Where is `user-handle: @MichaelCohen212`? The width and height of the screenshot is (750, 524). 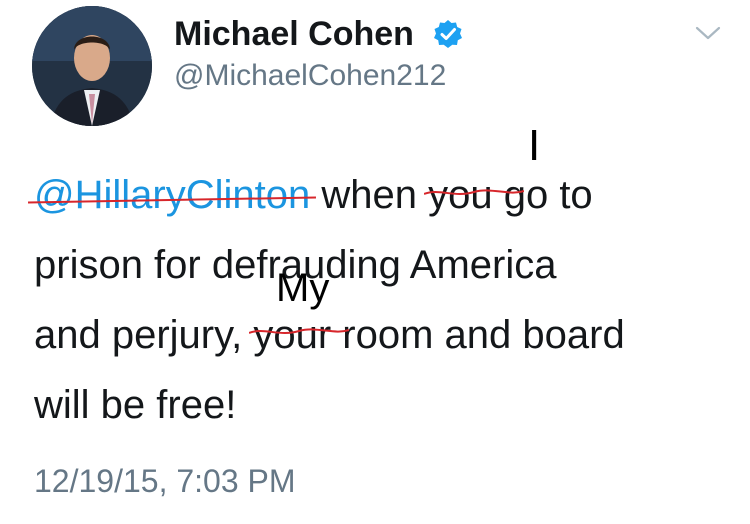
user-handle: @MichaelCohen212 is located at coordinates (310, 76).